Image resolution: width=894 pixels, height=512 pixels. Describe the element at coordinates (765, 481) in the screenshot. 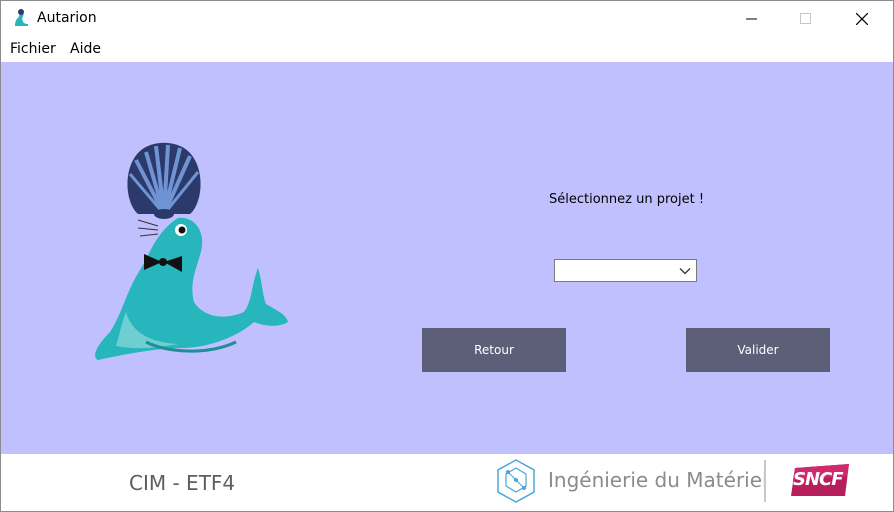

I see `footer-divider` at that location.